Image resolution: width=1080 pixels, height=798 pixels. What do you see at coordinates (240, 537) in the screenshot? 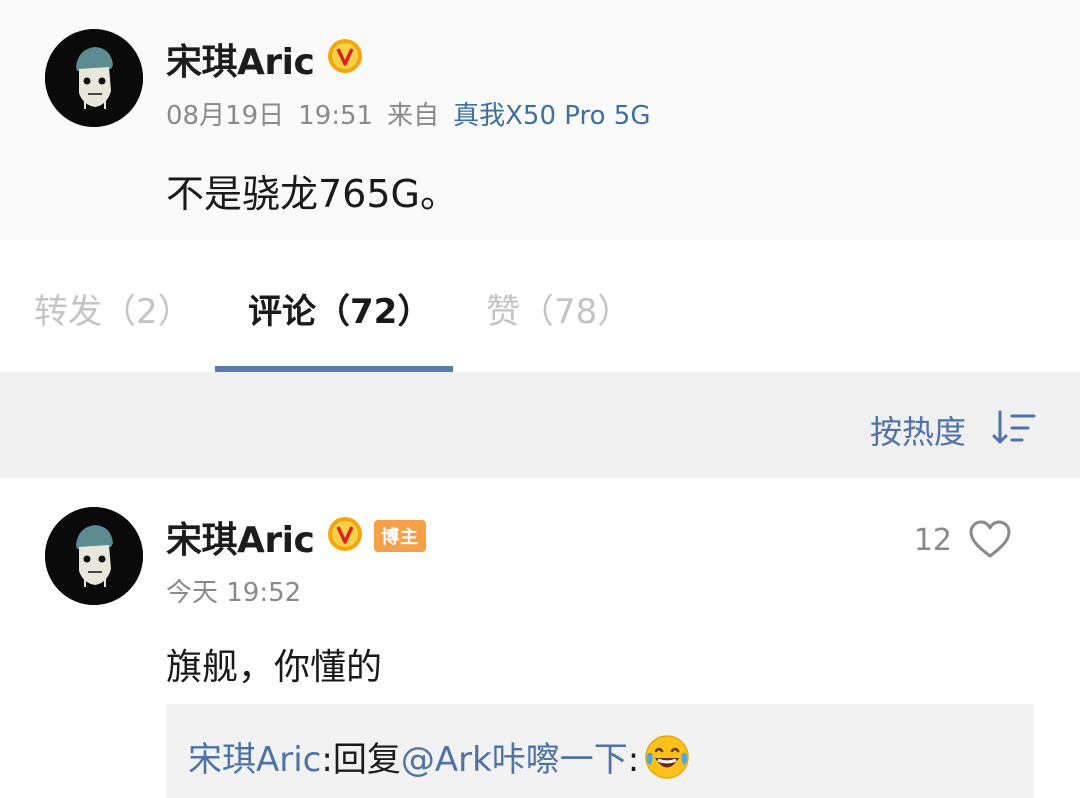
I see `comment-author-name: 宋琪Aric` at bounding box center [240, 537].